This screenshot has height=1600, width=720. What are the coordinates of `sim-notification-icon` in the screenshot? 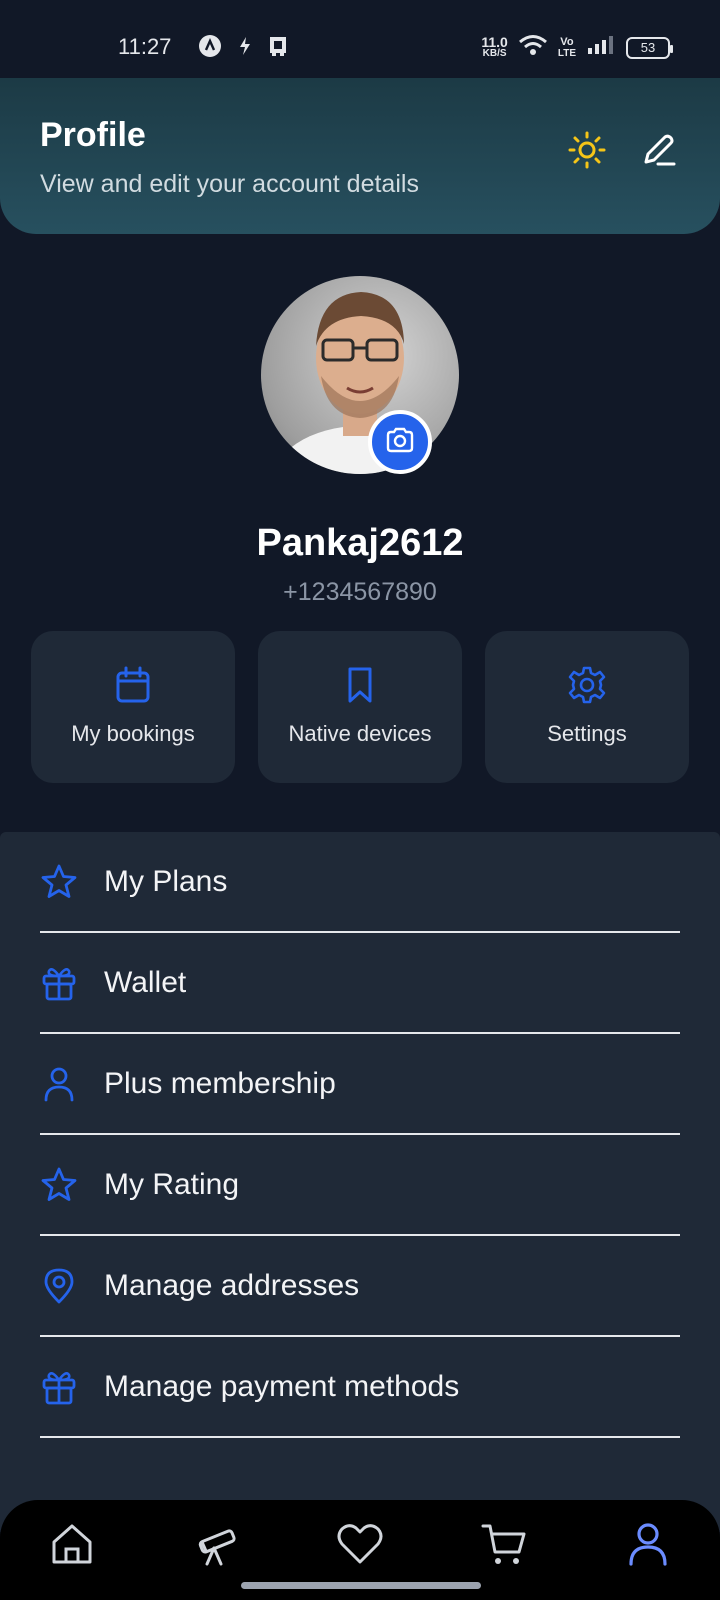 It's located at (278, 48).